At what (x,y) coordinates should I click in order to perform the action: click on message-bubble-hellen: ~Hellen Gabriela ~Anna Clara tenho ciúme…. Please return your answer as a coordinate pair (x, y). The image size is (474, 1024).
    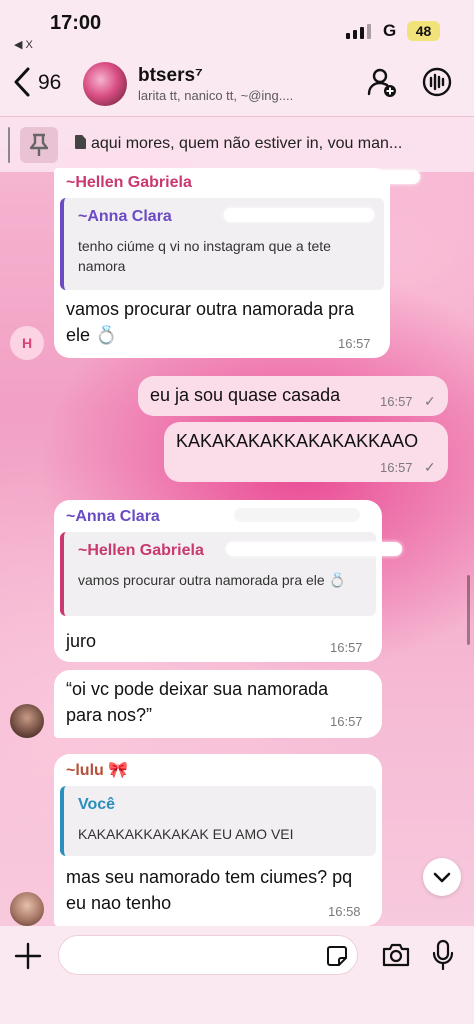
    Looking at the image, I should click on (237, 263).